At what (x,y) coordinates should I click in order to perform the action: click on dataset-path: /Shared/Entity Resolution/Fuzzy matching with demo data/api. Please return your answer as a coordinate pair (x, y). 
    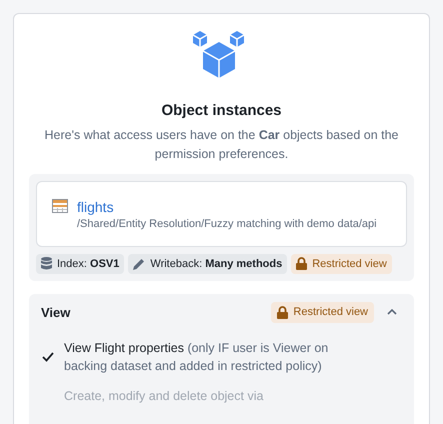
    Looking at the image, I should click on (227, 224).